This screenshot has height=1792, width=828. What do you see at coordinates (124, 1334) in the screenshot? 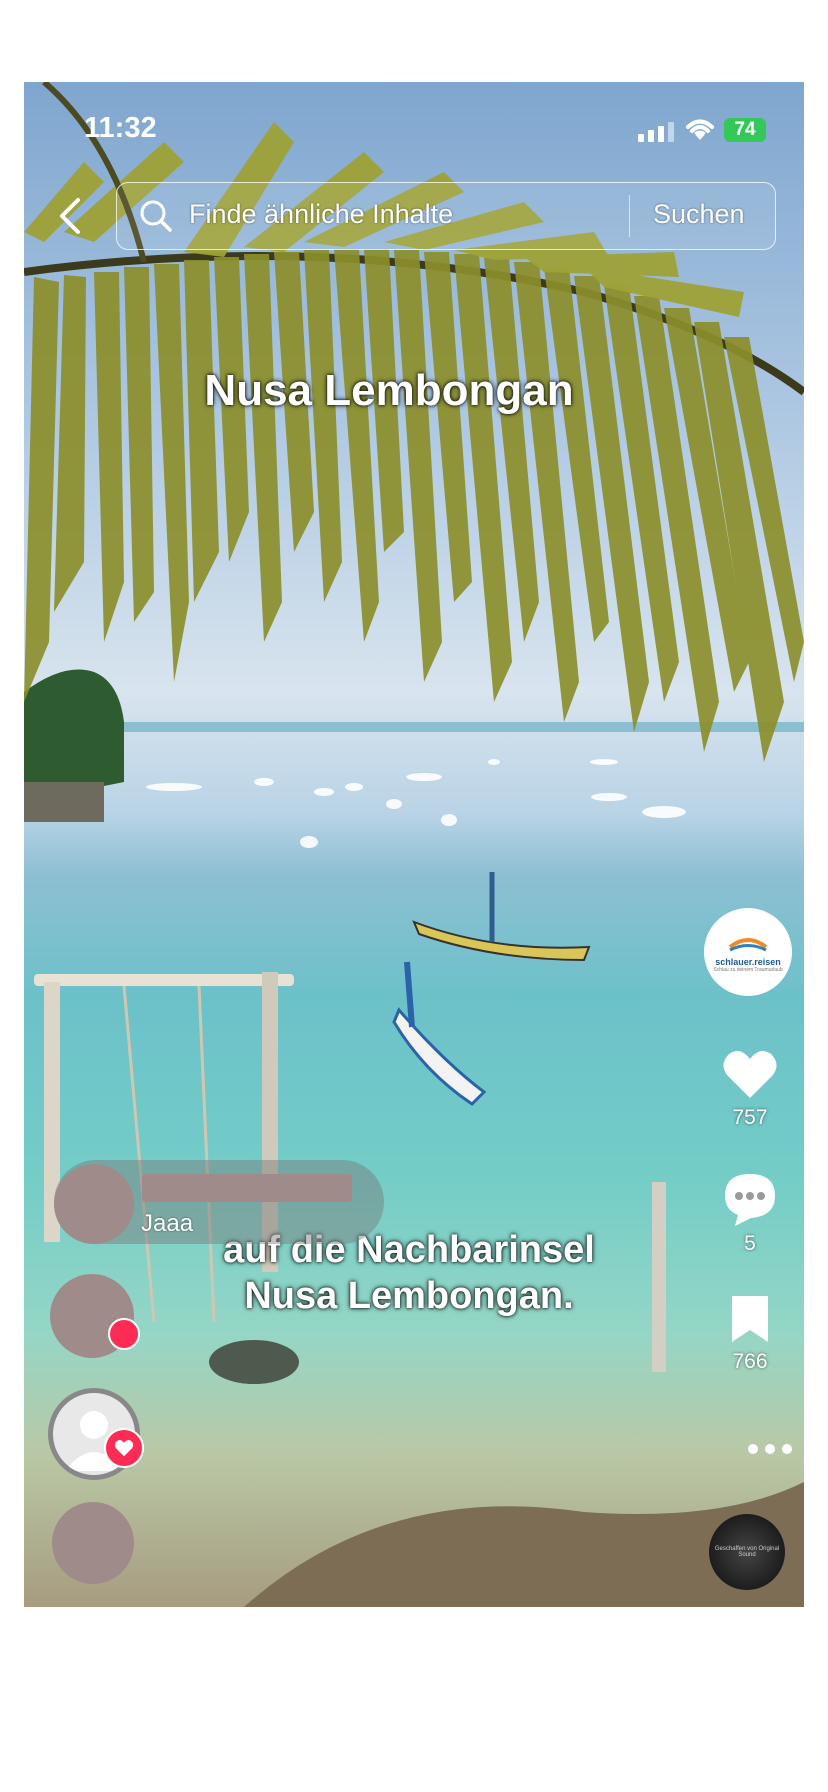
I see `like-badge-icon` at bounding box center [124, 1334].